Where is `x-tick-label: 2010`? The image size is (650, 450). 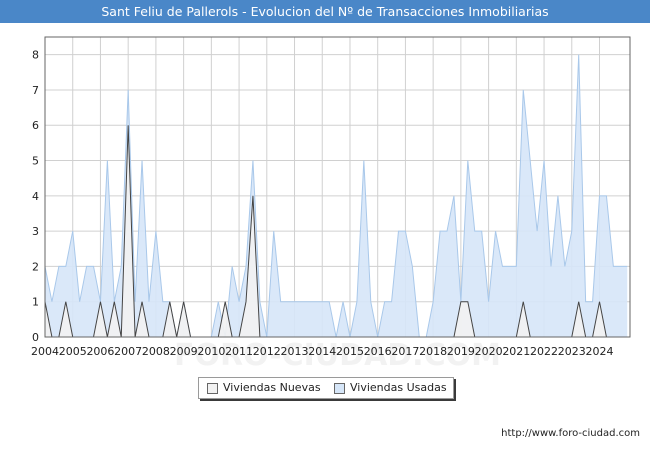 x-tick-label: 2010 is located at coordinates (211, 351).